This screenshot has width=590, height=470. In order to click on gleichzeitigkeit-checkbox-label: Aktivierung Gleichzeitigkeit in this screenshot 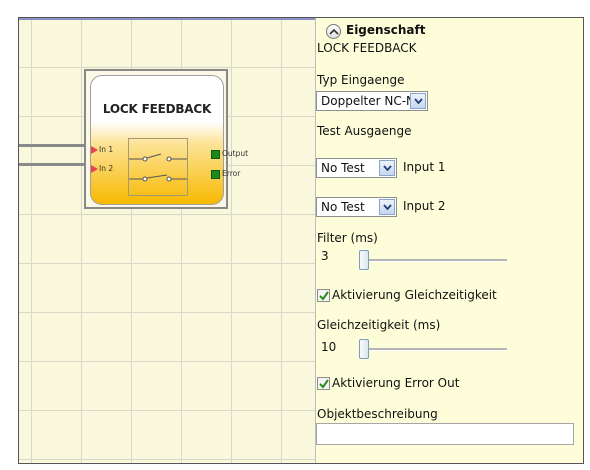, I will do `click(414, 295)`.